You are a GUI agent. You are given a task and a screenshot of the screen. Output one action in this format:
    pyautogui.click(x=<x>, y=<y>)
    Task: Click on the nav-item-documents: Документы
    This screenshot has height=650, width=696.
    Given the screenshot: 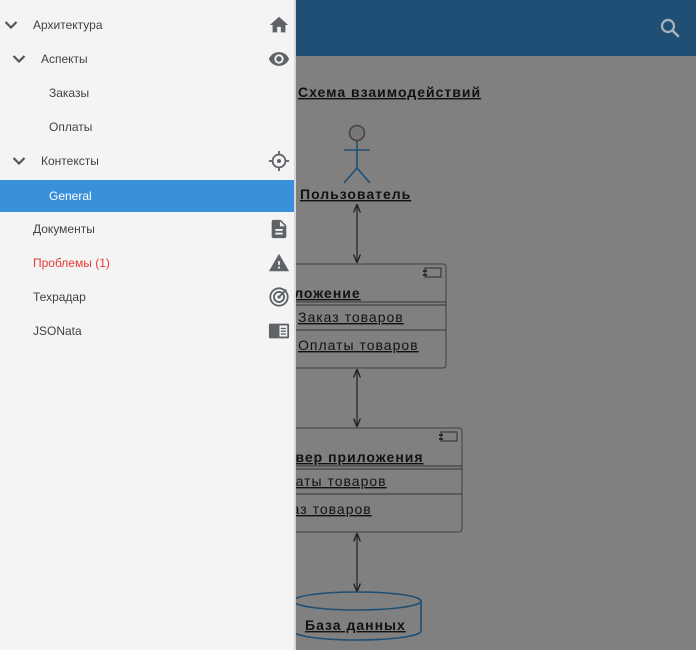 What is the action you would take?
    pyautogui.click(x=147, y=229)
    